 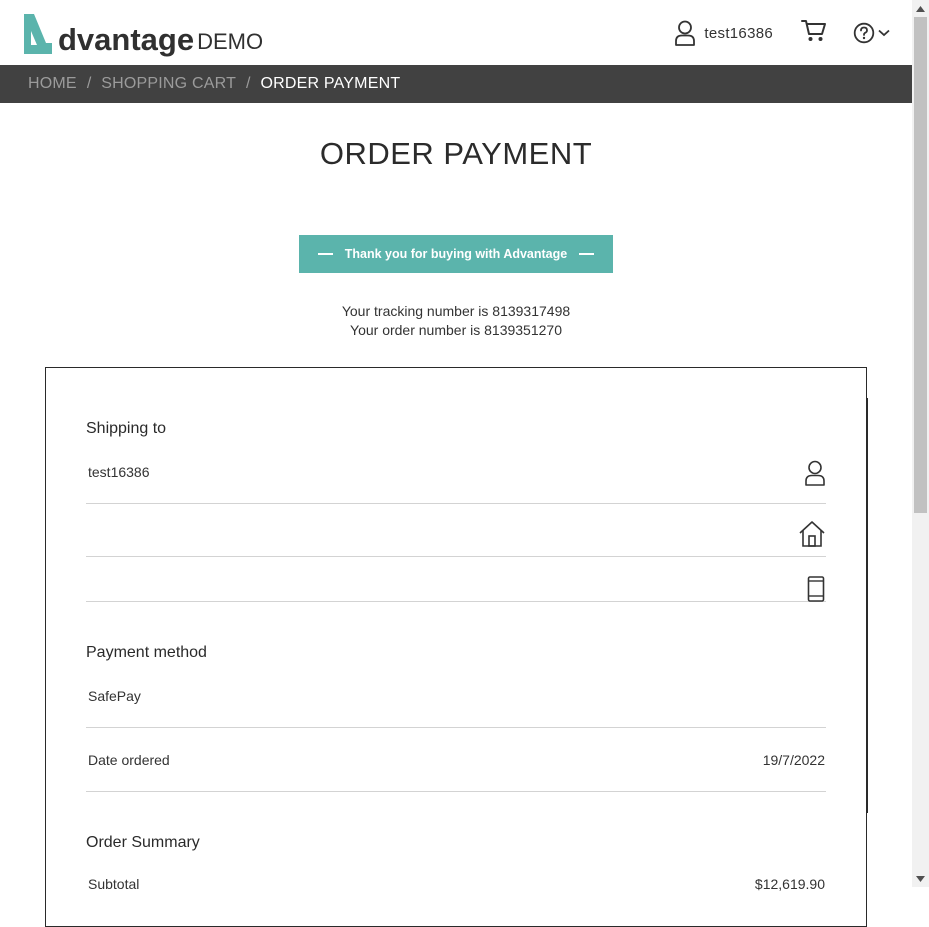 What do you see at coordinates (456, 760) in the screenshot?
I see `date-ordered-row: Date ordered 19/7/2022` at bounding box center [456, 760].